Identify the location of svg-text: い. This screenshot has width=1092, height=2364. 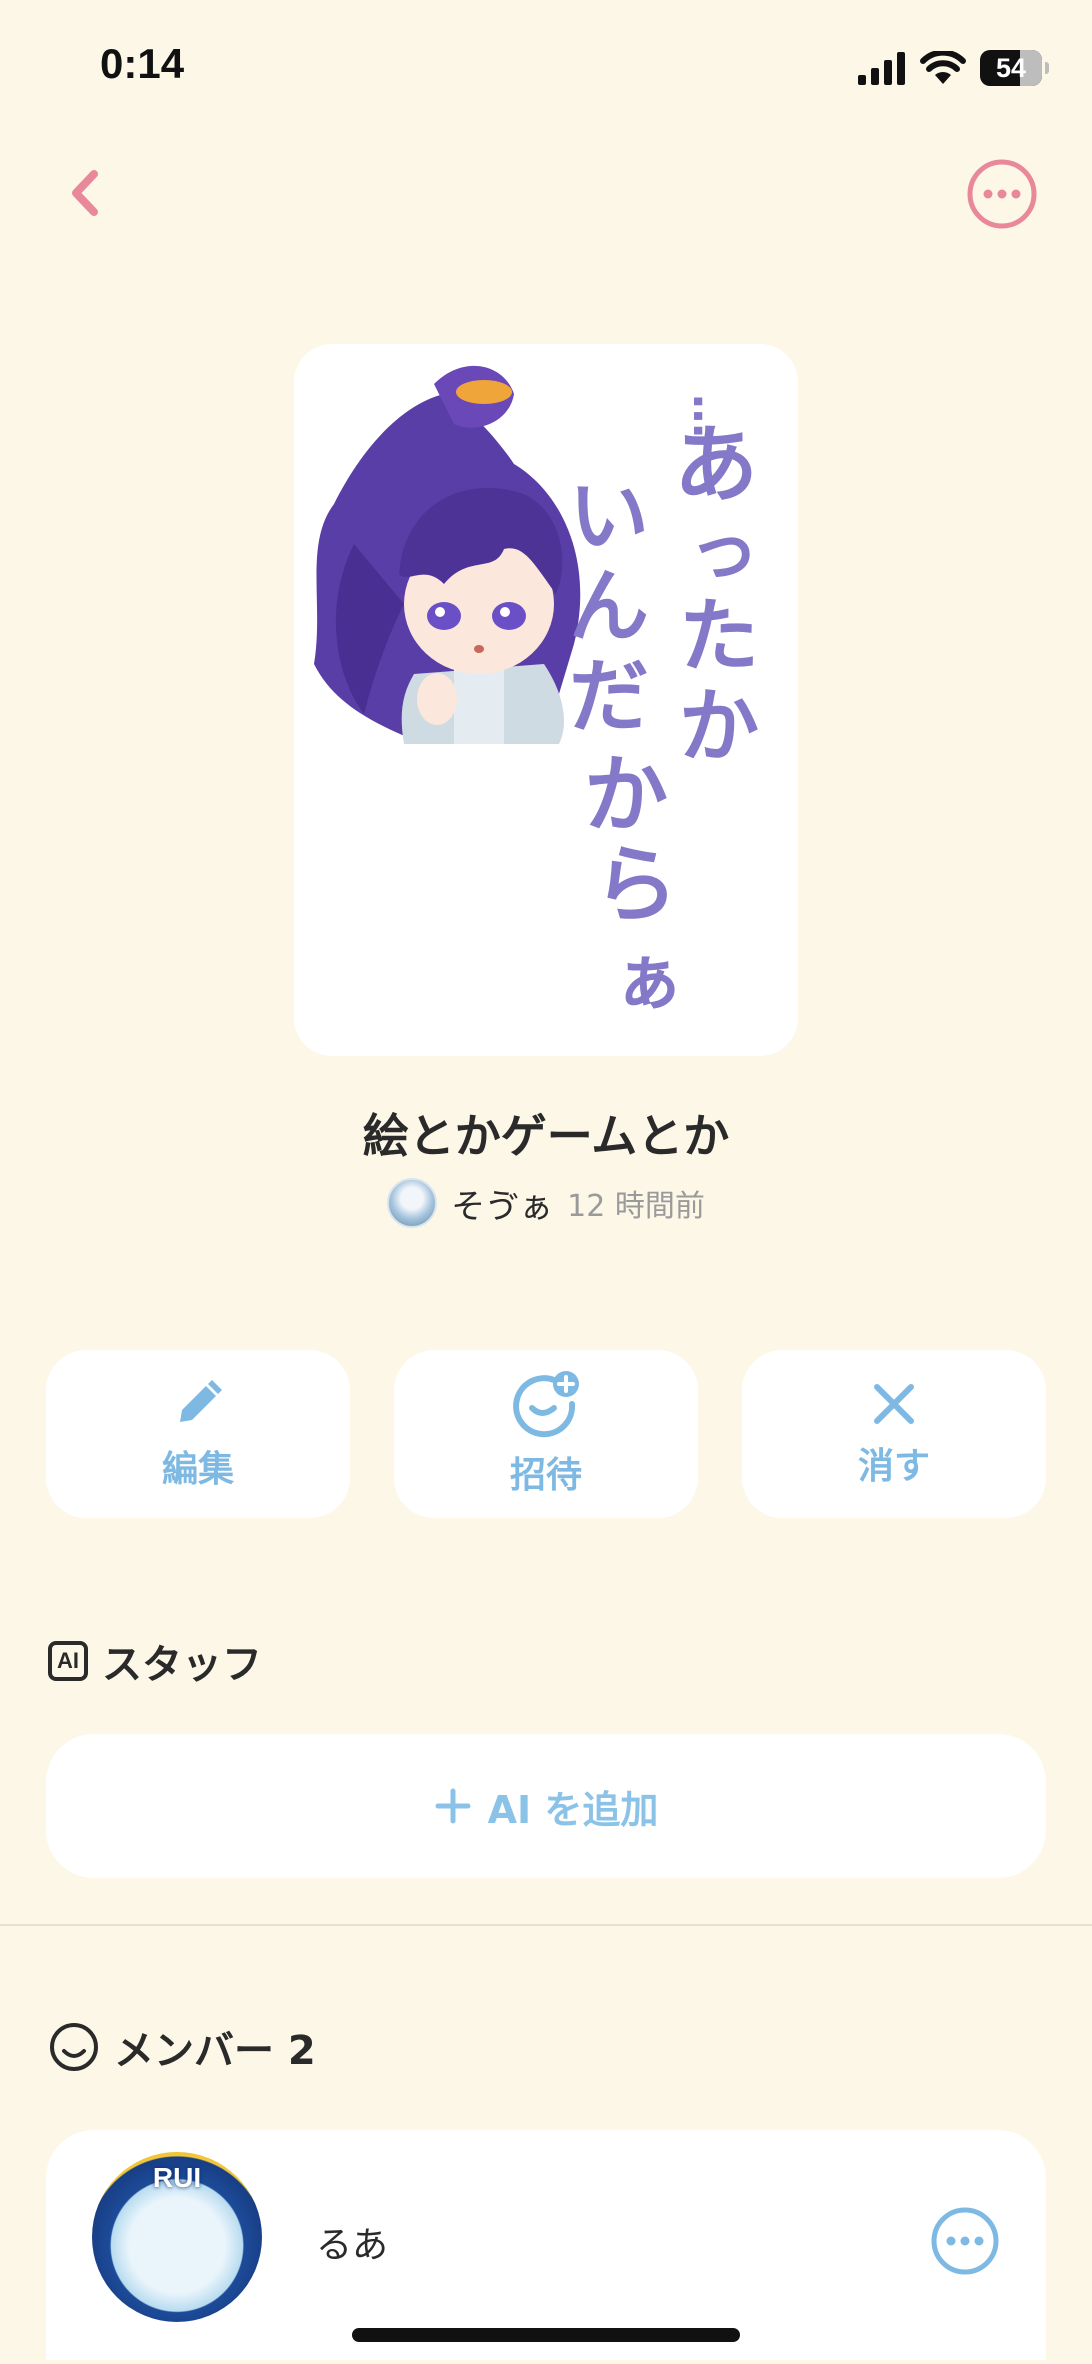
(609, 516).